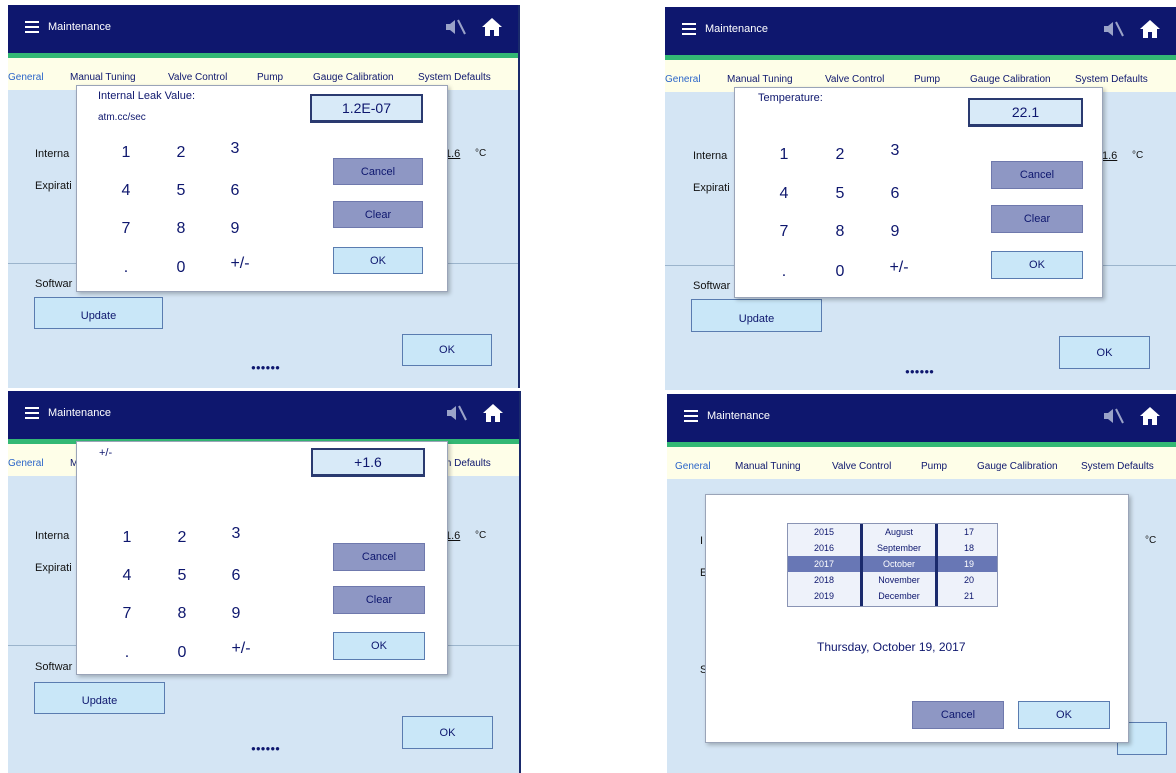 The width and height of the screenshot is (1176, 773). Describe the element at coordinates (1025, 112) in the screenshot. I see `value-display: 22.1` at that location.